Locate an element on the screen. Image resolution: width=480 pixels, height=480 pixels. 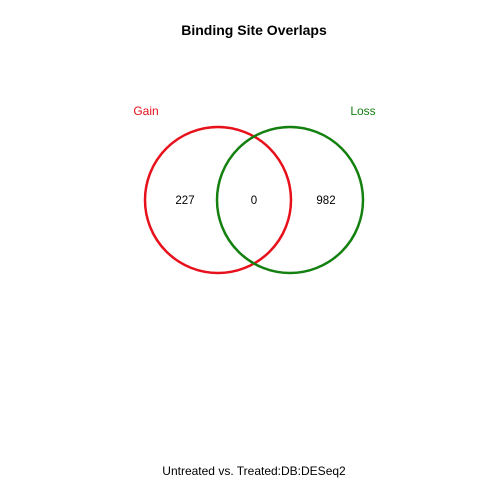
gain-only-count: 227 is located at coordinates (184, 201).